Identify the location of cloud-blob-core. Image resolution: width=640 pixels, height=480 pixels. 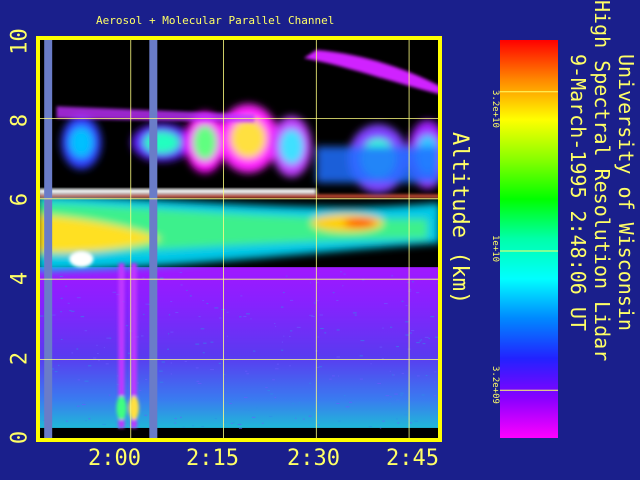
(291, 146).